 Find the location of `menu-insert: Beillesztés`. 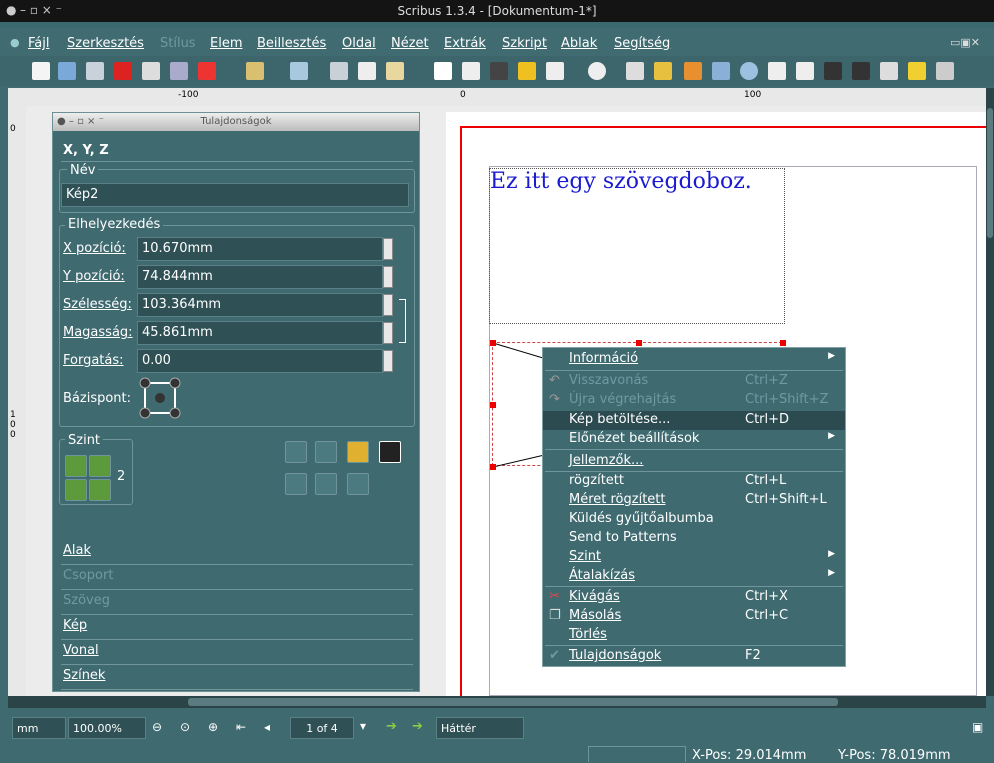

menu-insert: Beillesztés is located at coordinates (291, 43).